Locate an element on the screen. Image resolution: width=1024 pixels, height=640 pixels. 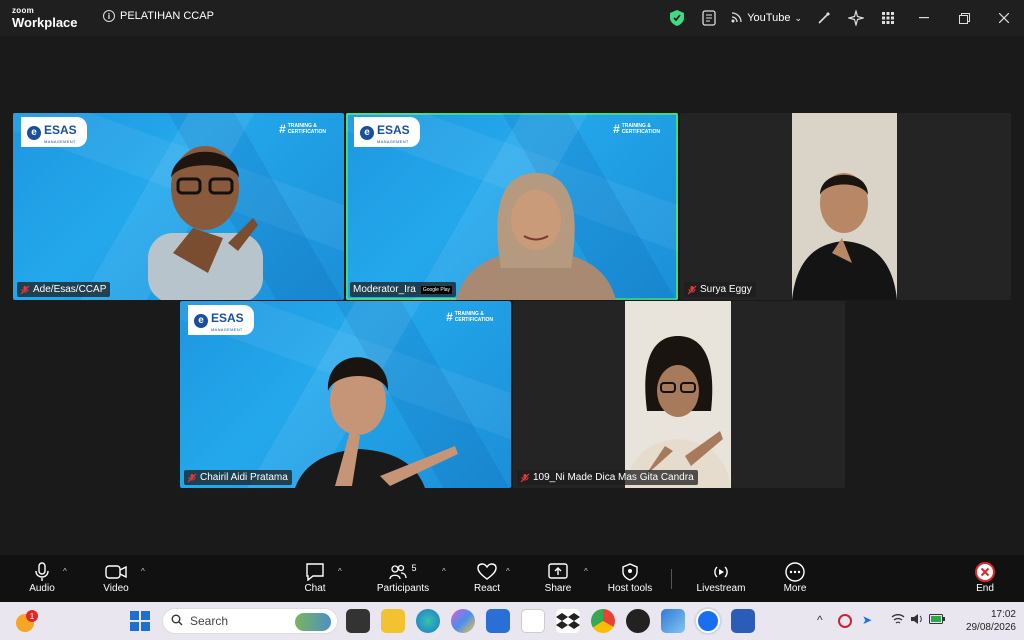
windows-start-icon is located at coordinates (140, 623).